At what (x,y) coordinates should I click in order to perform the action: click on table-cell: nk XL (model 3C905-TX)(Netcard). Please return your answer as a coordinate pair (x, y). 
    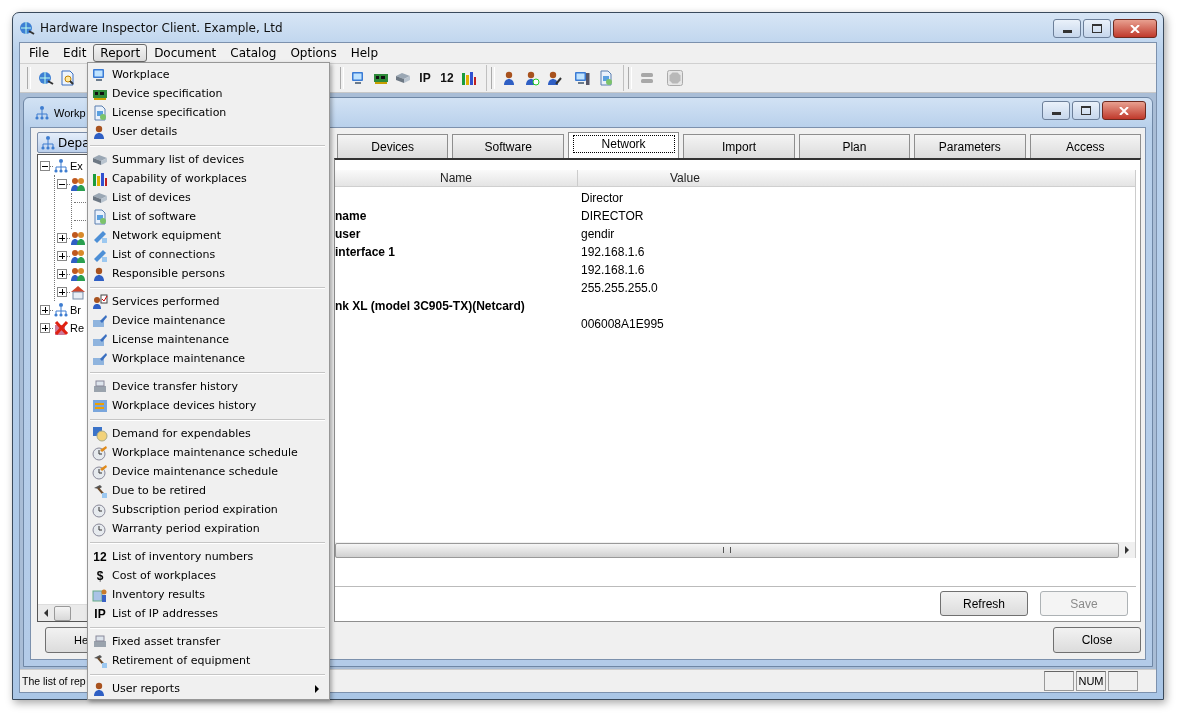
    Looking at the image, I should click on (430, 306).